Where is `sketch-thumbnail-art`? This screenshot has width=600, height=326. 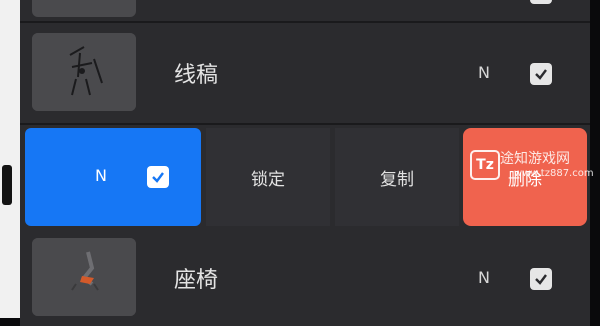 sketch-thumbnail-art is located at coordinates (84, 72).